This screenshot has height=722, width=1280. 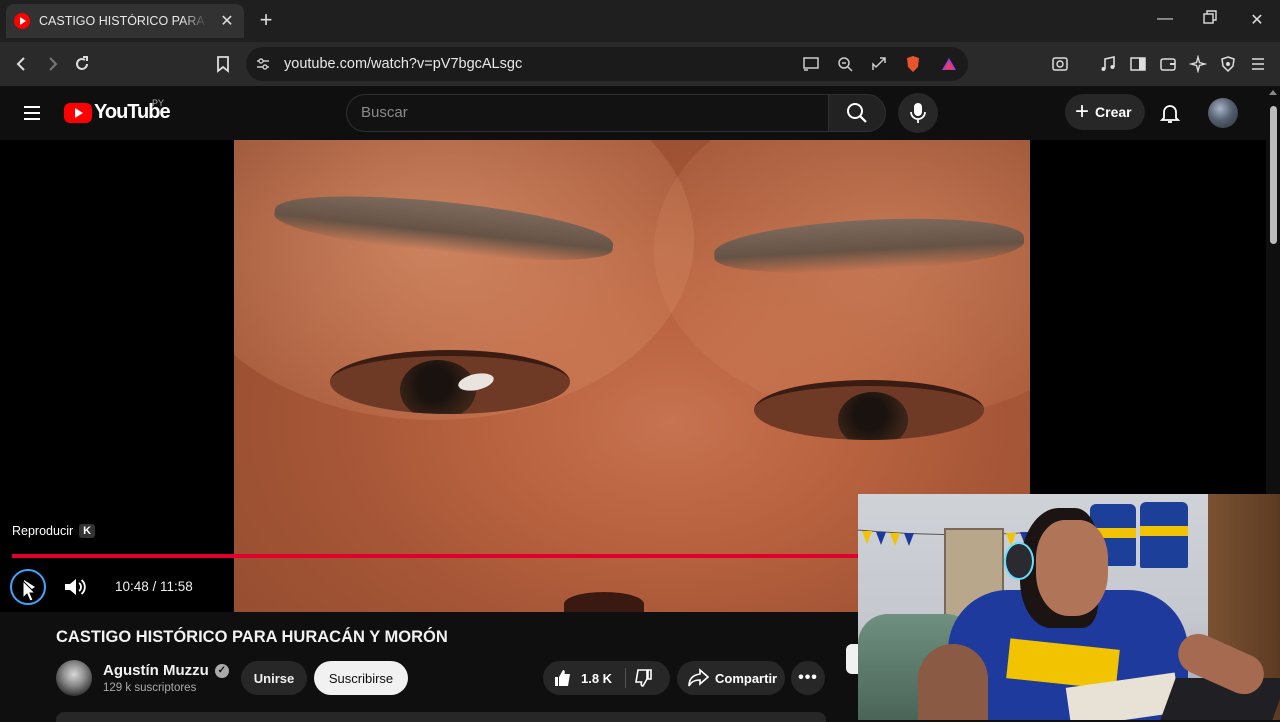 I want to click on eye-right, so click(x=869, y=410).